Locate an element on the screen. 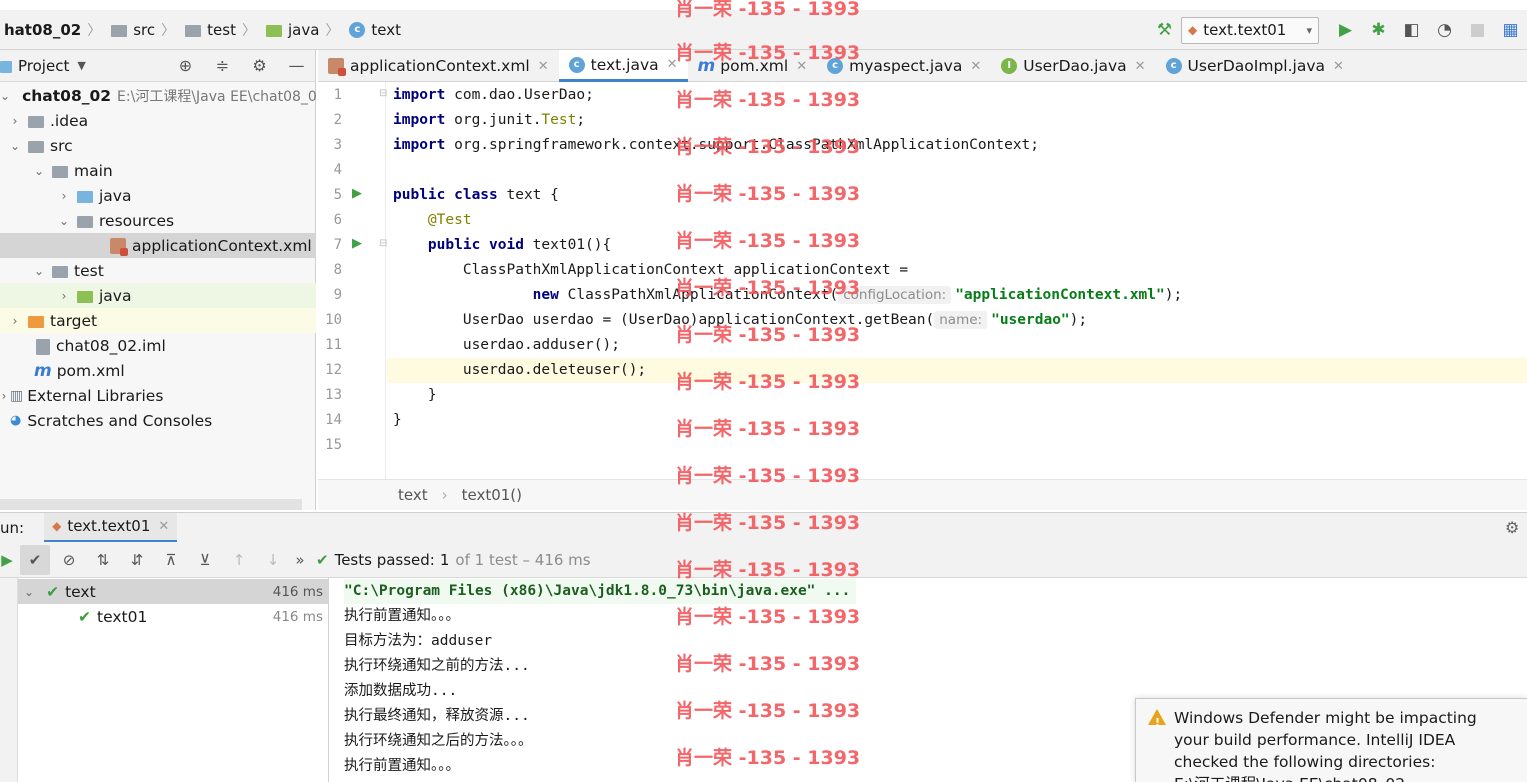 The image size is (1527, 782). code-text: org.junit. is located at coordinates (493, 120).